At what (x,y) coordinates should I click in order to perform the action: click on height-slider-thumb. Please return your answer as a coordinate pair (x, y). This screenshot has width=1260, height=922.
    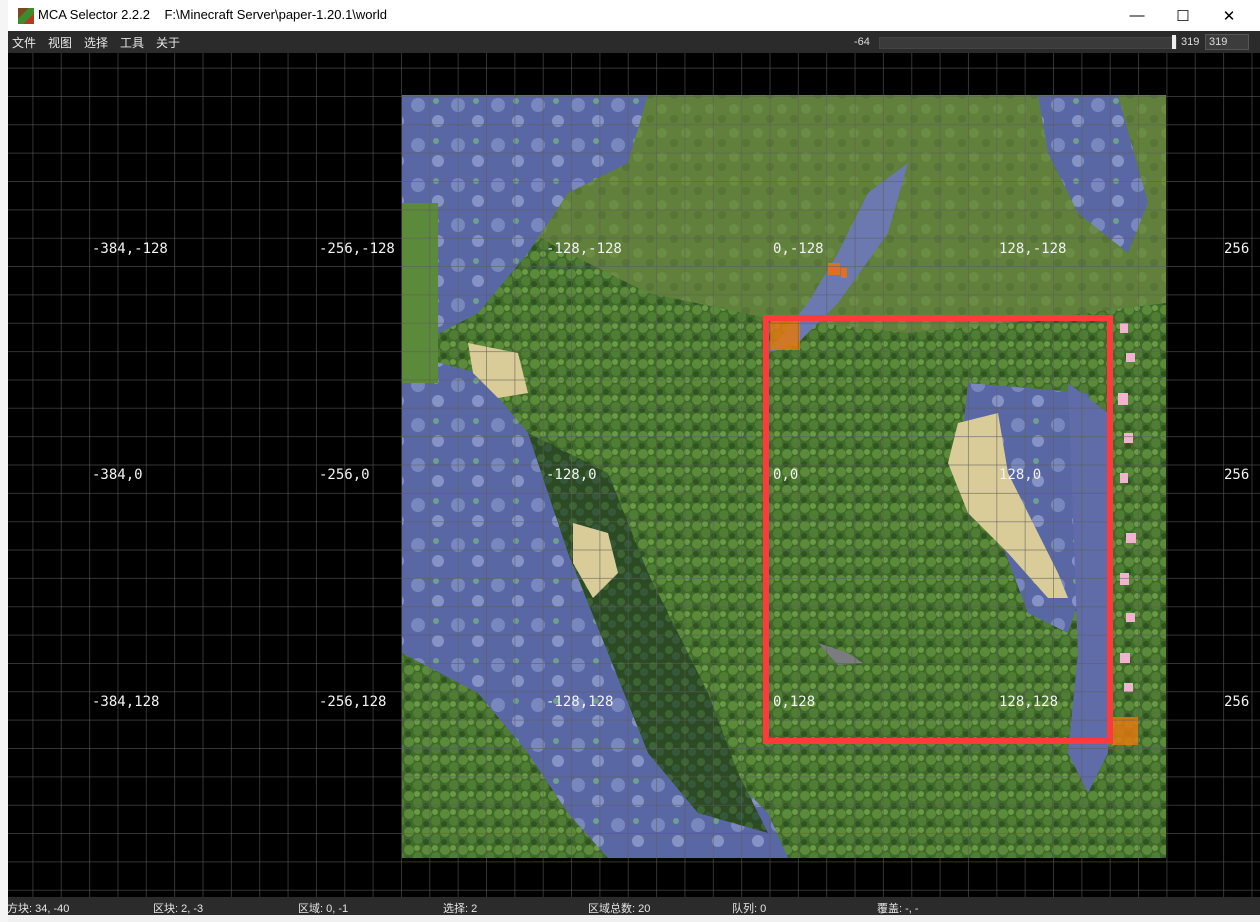
    Looking at the image, I should click on (1174, 42).